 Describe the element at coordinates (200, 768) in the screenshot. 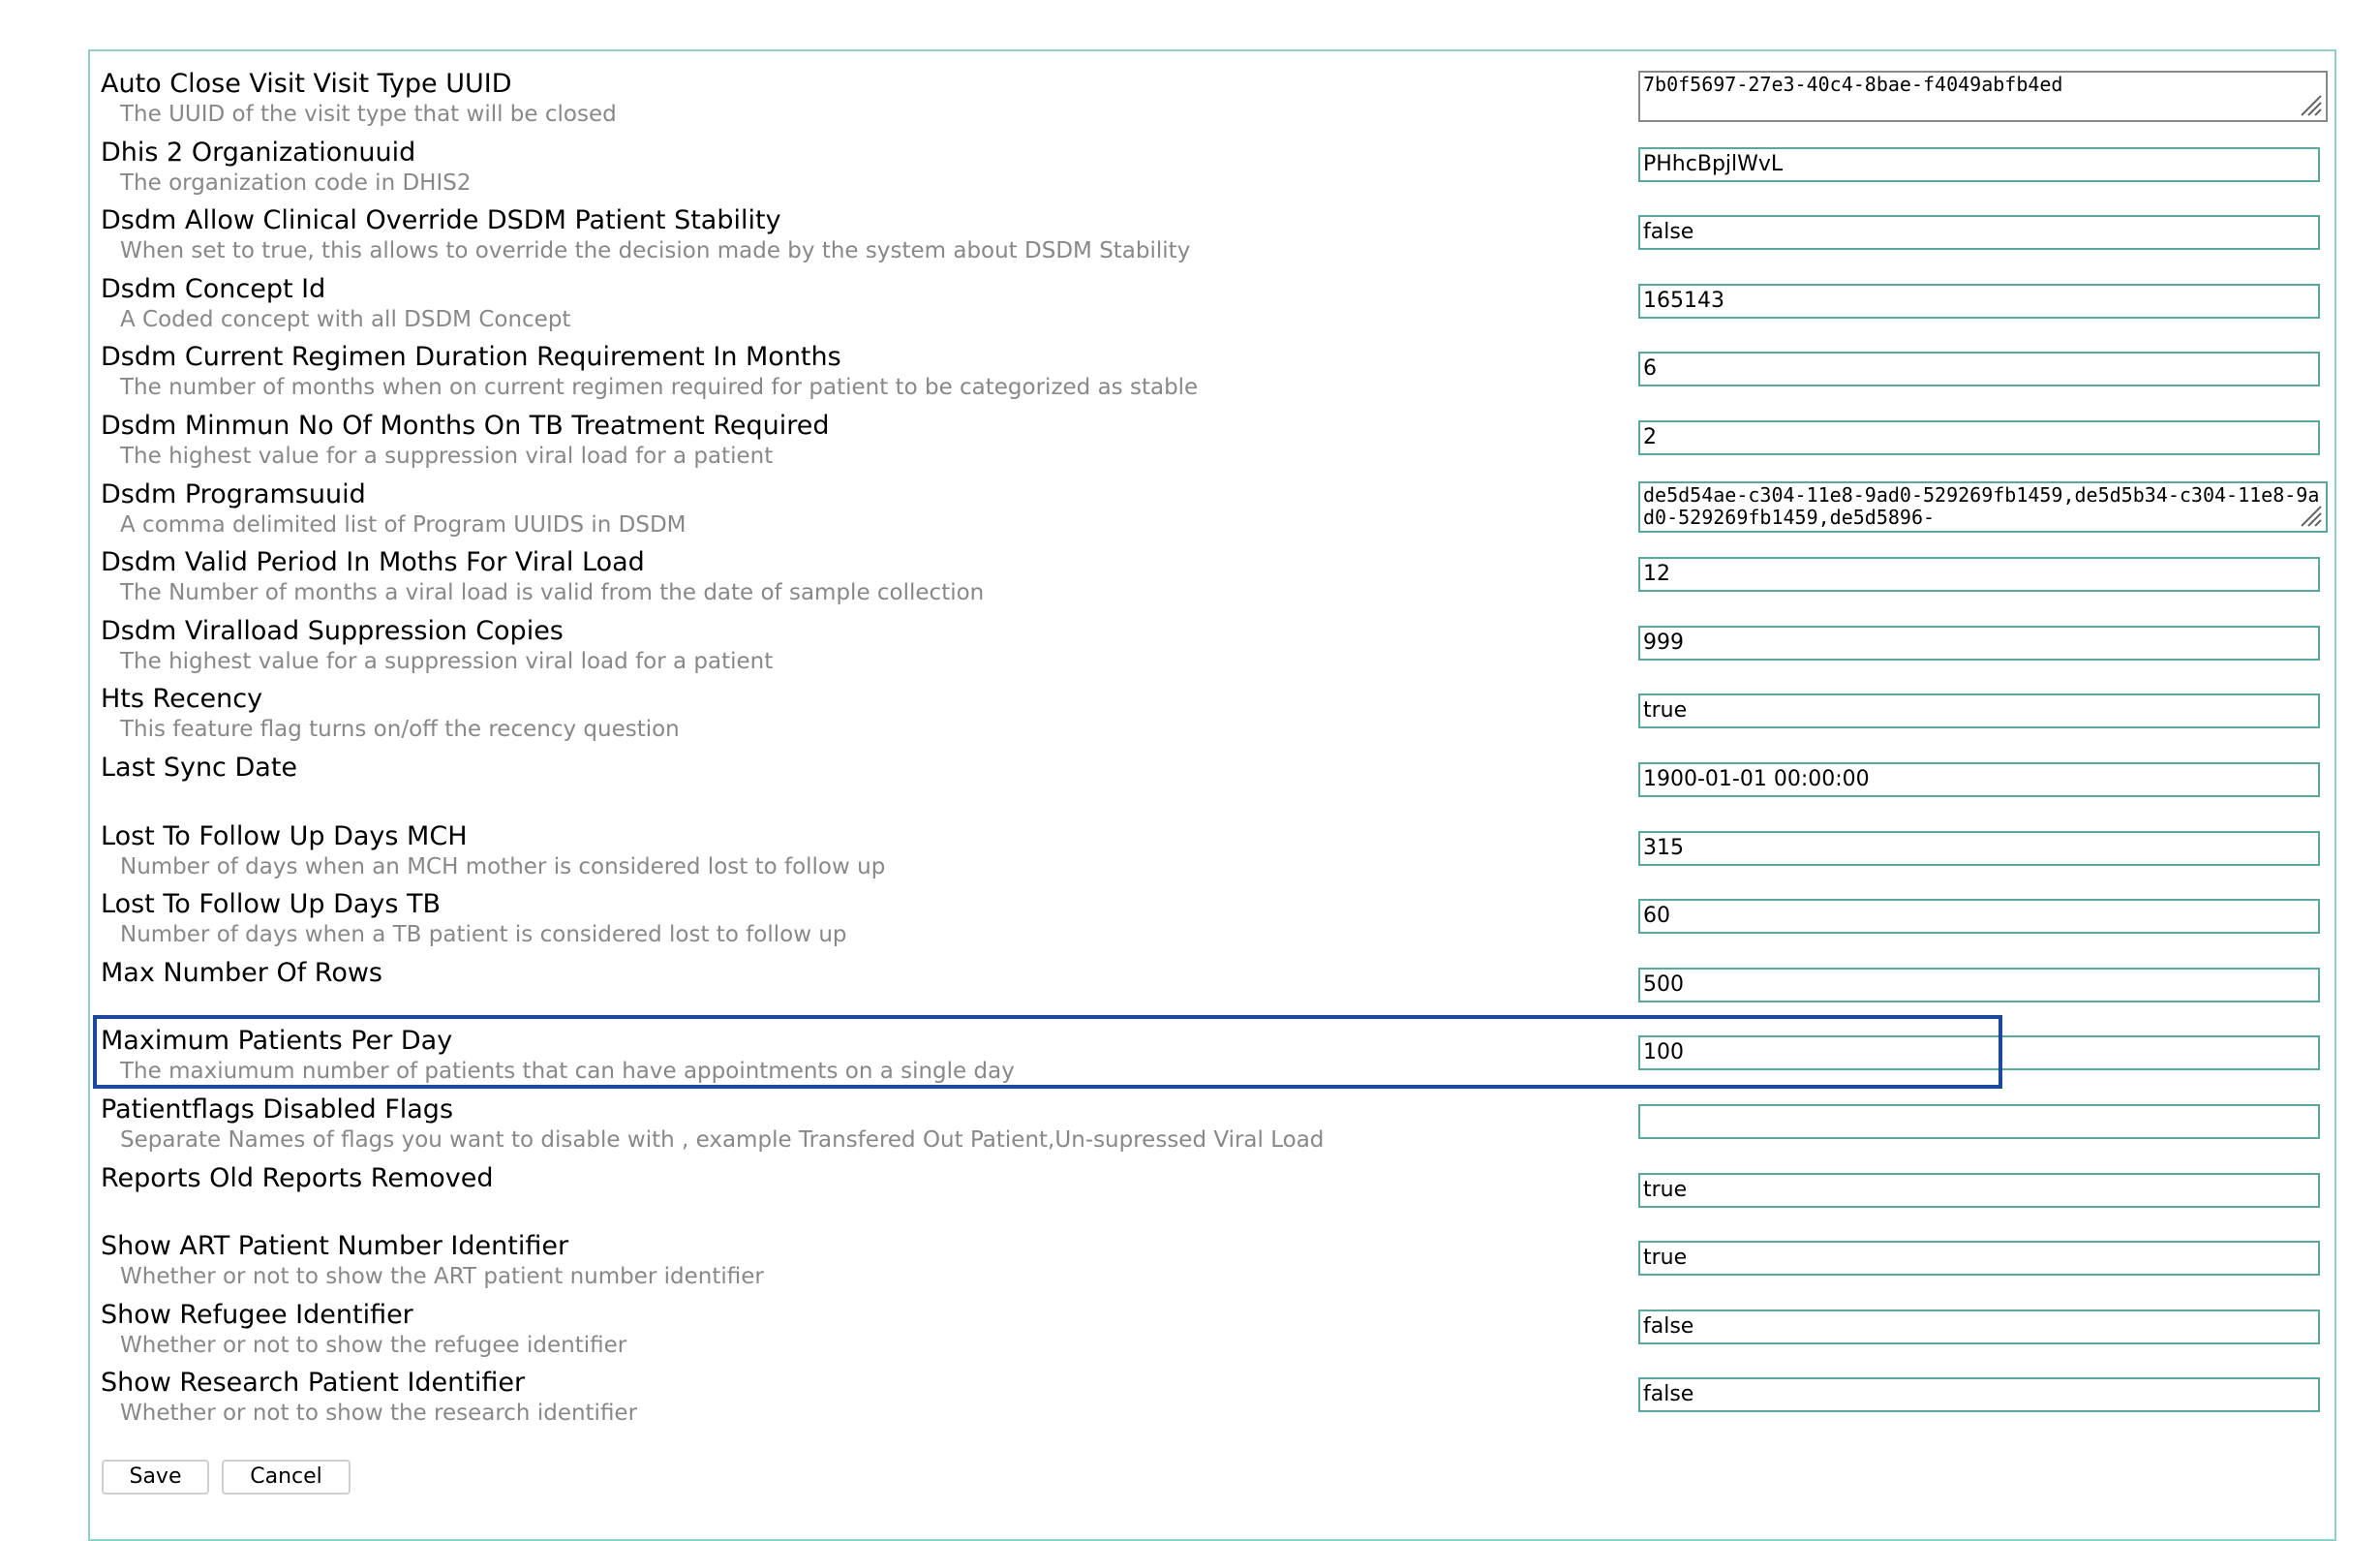

I see `setting-name: Last Sync Date` at that location.